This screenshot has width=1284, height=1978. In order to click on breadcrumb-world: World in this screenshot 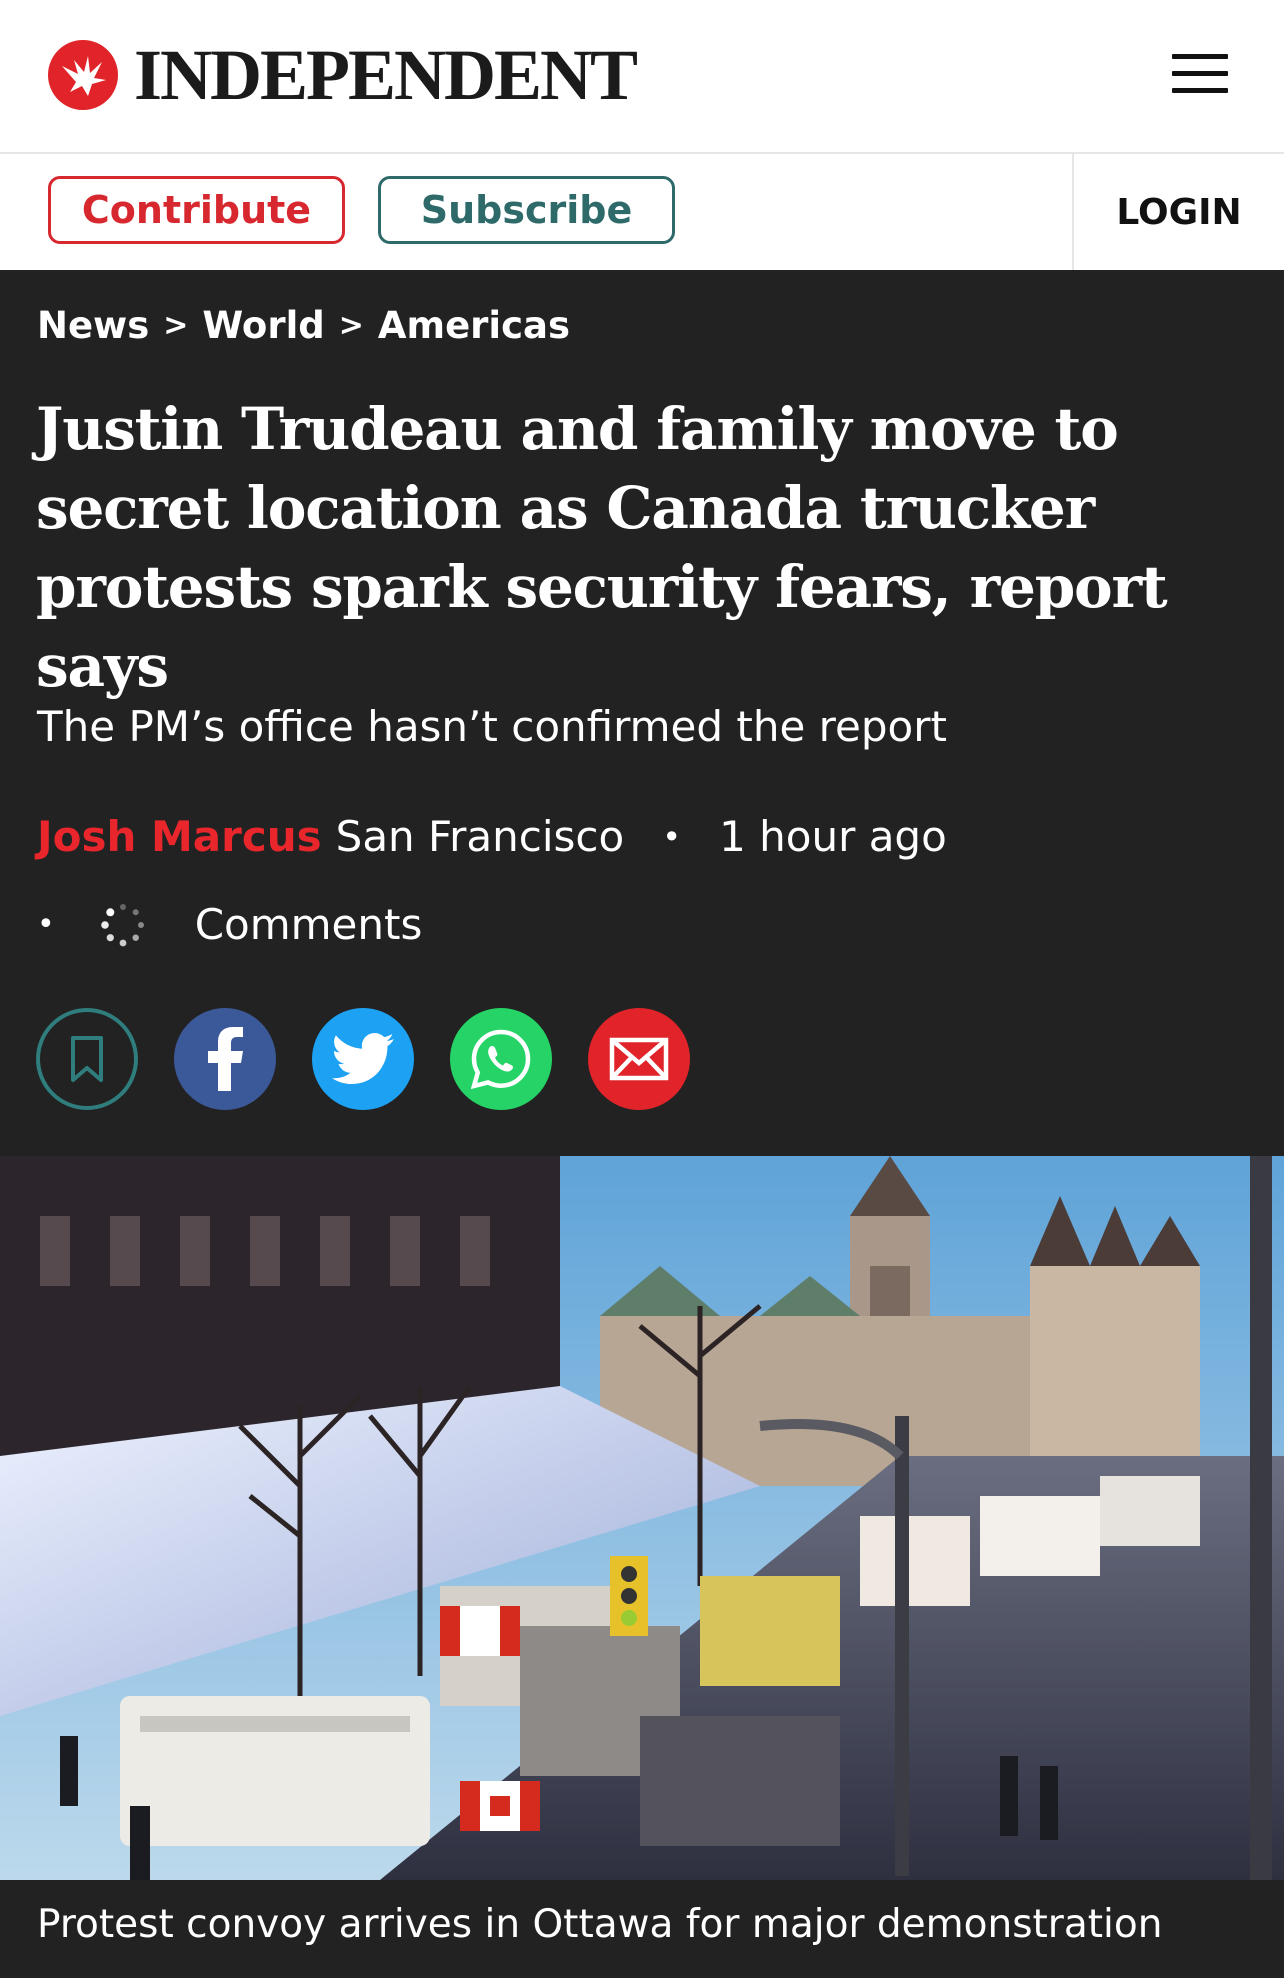, I will do `click(263, 325)`.